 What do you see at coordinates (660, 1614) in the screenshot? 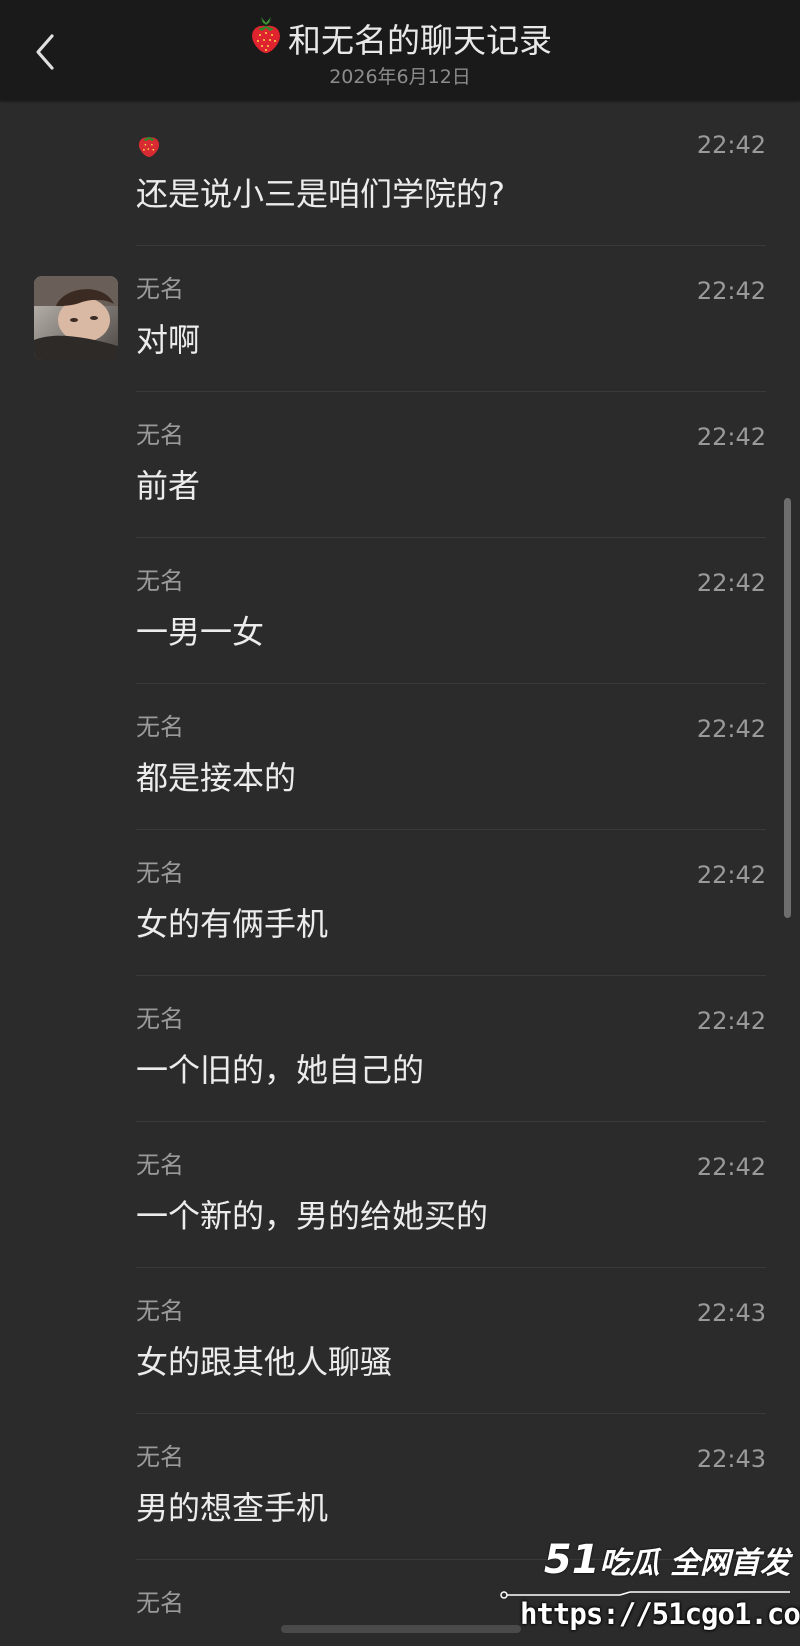
I see `watermark-url: https://51cgo1.com` at bounding box center [660, 1614].